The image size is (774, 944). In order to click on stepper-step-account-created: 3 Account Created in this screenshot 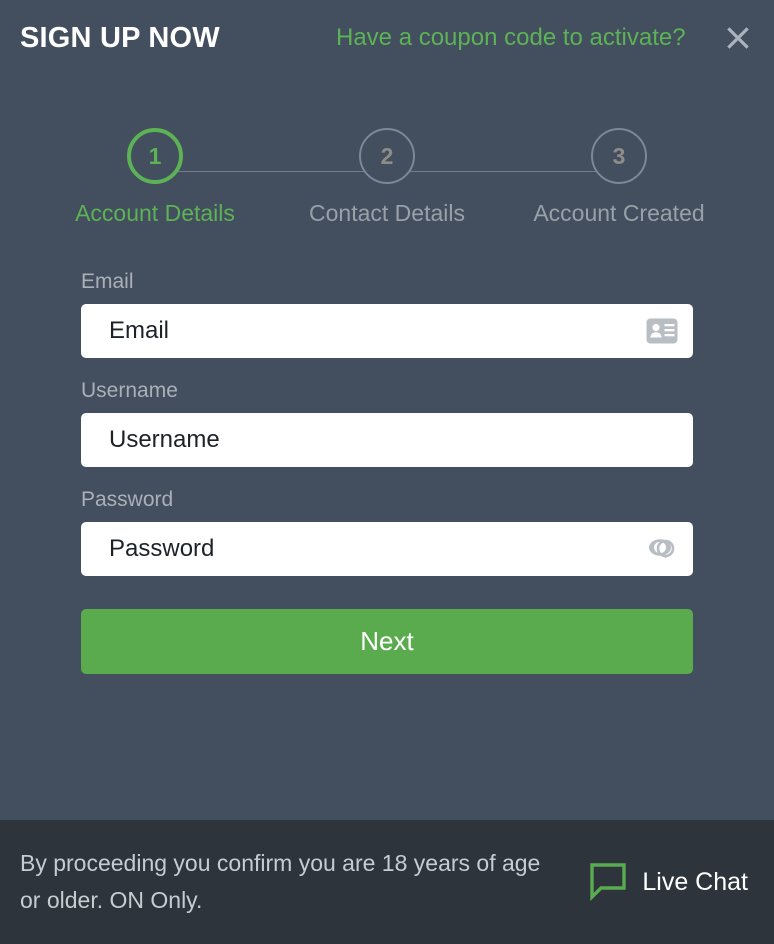, I will do `click(619, 177)`.